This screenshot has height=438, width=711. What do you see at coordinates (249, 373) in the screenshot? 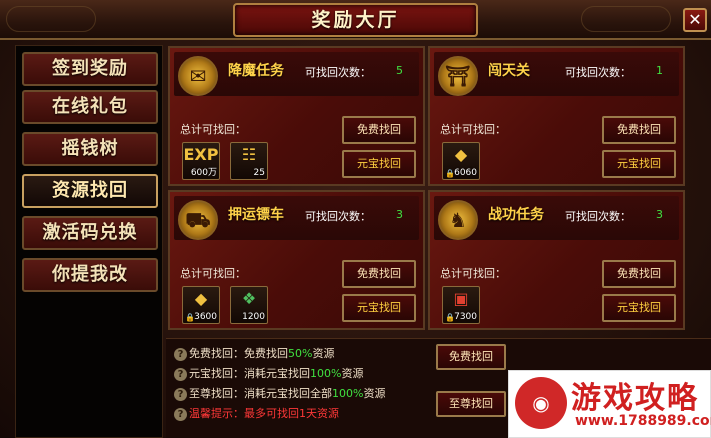
I see `note-text: 元宝找回：消耗元宝找回` at bounding box center [249, 373].